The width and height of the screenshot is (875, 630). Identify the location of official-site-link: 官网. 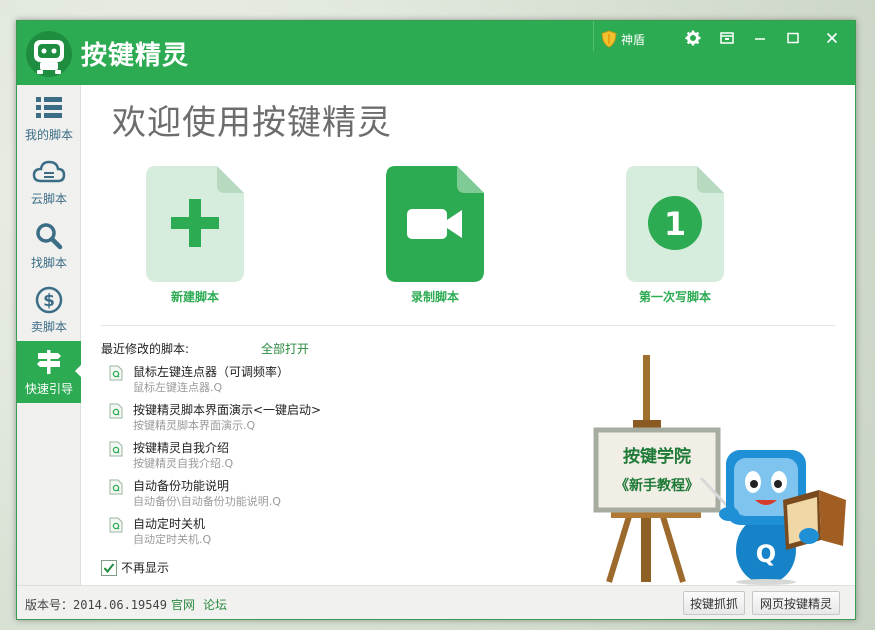
(183, 604).